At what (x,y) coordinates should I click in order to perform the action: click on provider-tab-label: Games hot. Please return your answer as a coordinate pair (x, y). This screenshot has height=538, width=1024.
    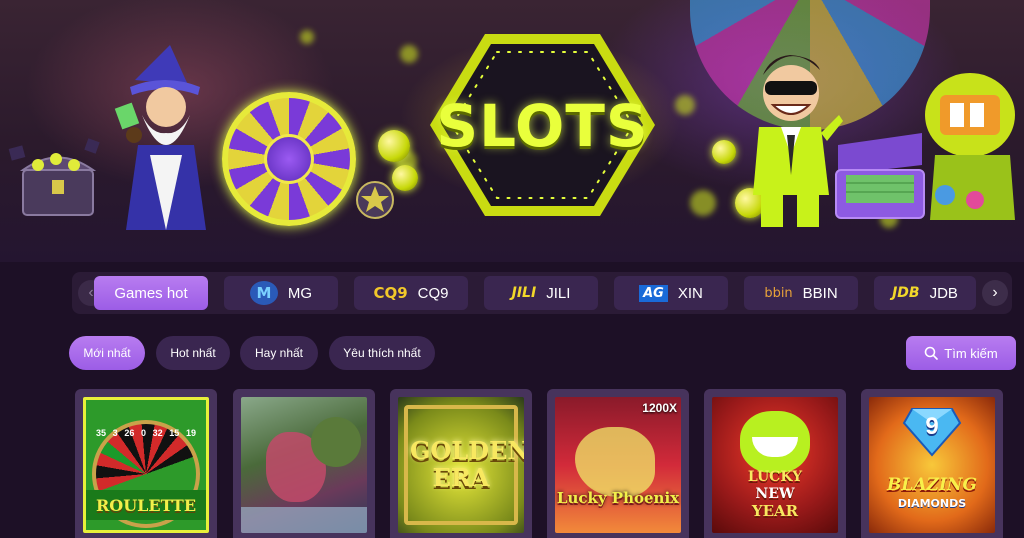
    Looking at the image, I should click on (151, 293).